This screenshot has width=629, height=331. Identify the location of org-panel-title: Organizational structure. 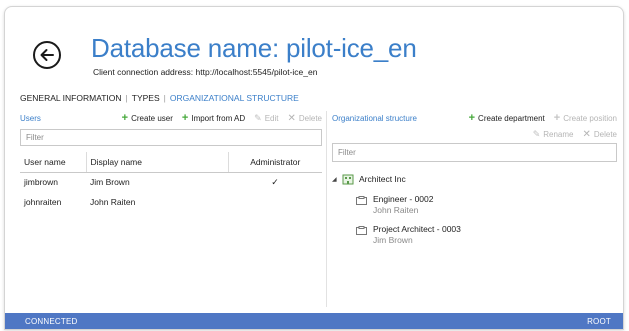
(374, 118).